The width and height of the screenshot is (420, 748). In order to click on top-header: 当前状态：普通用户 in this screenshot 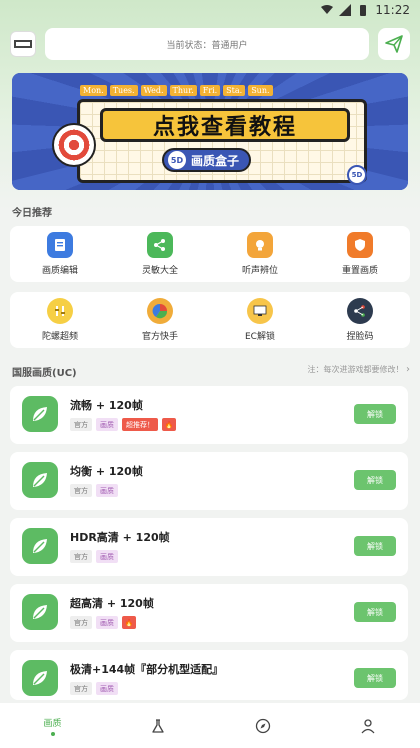, I will do `click(210, 44)`.